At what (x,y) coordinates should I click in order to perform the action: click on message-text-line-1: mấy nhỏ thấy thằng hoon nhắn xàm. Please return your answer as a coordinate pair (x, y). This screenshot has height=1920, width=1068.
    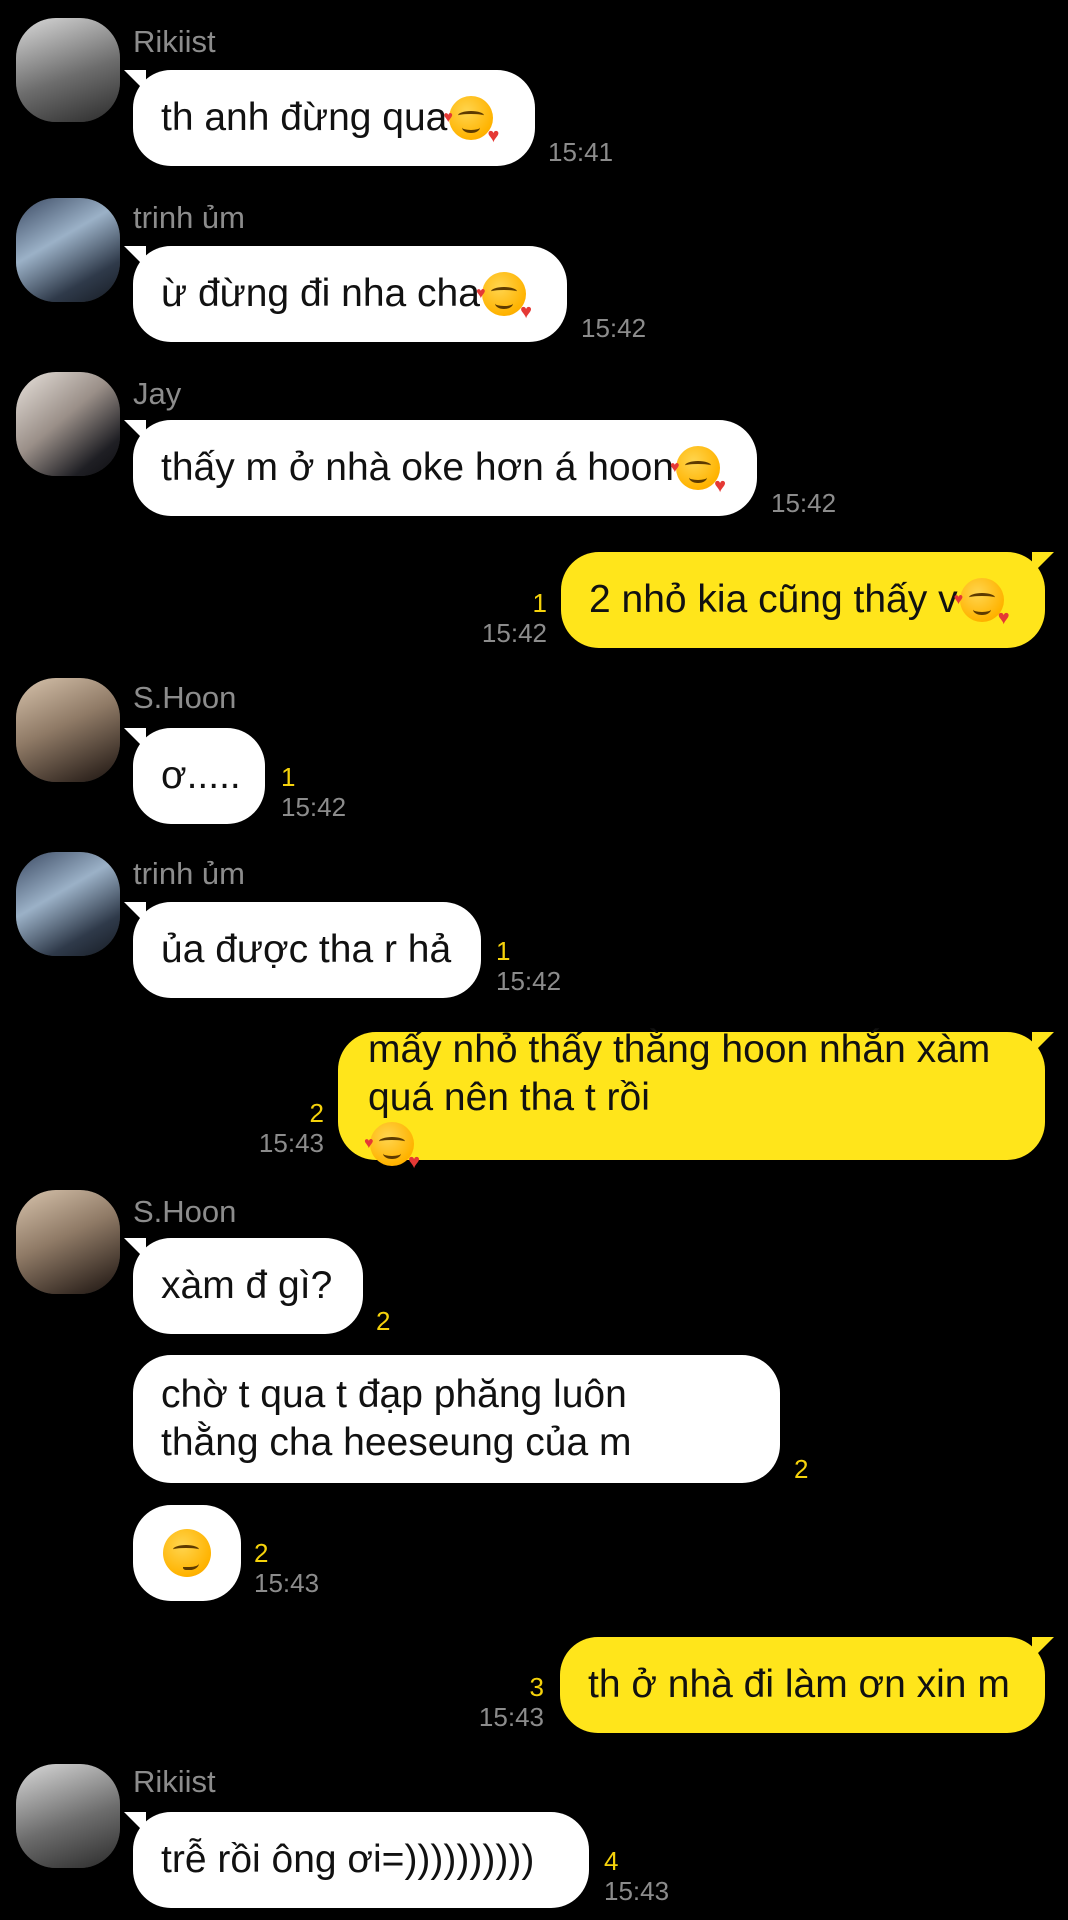
    Looking at the image, I should click on (679, 1049).